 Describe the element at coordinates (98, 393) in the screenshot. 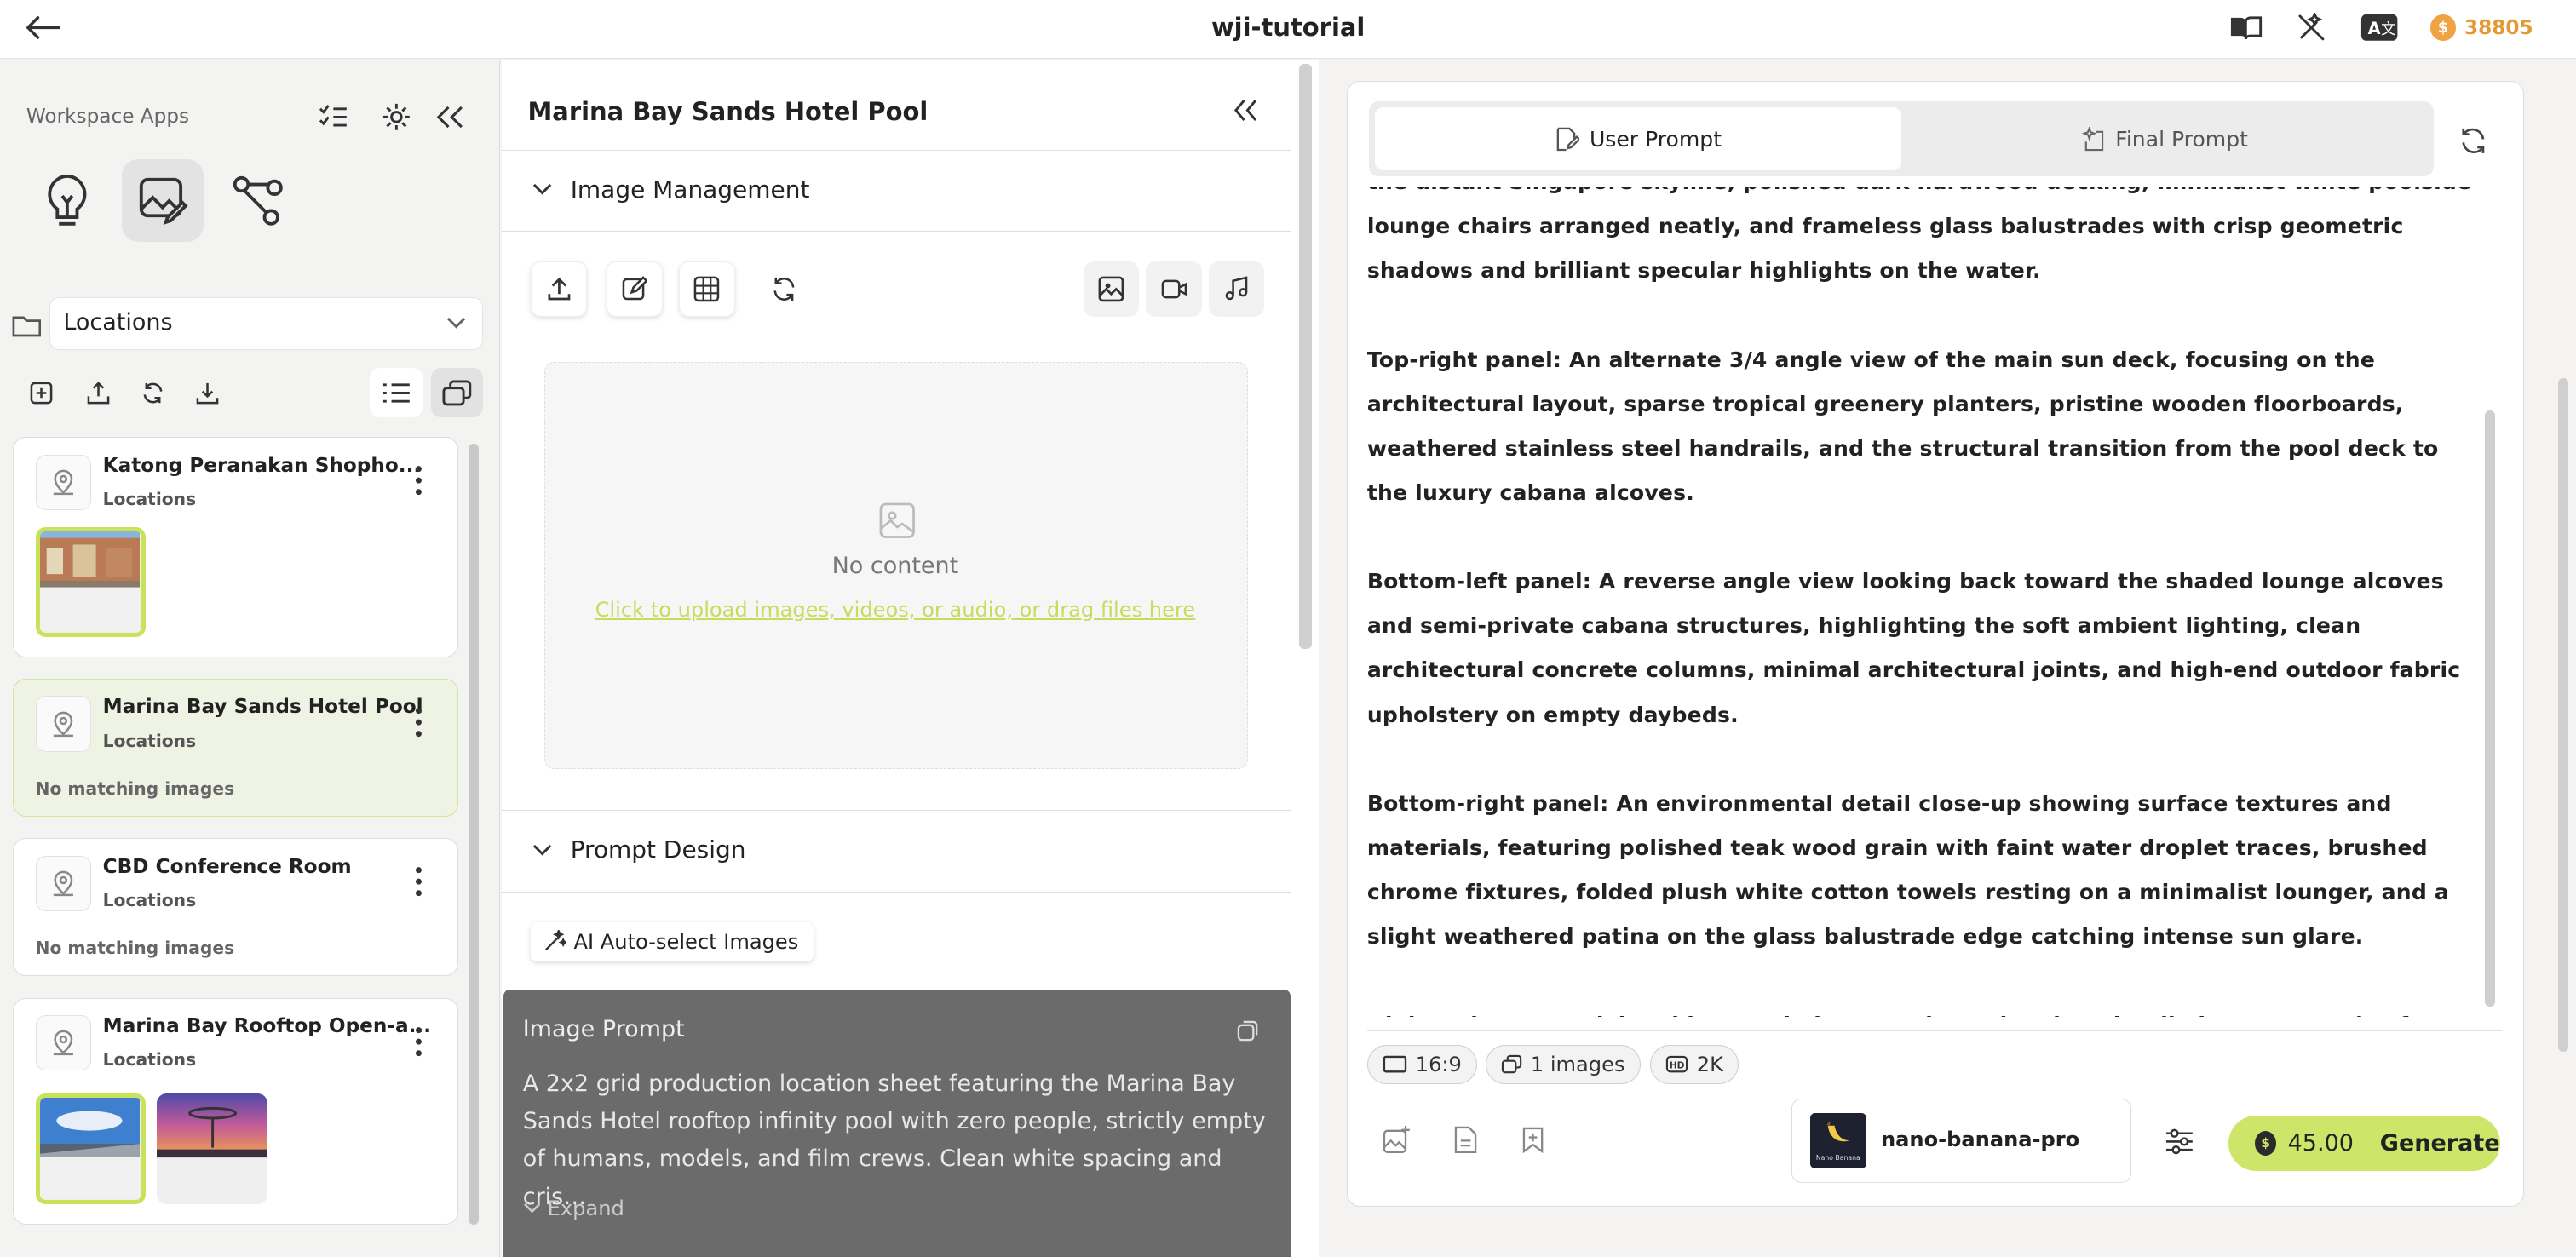

I see `export-icon` at that location.